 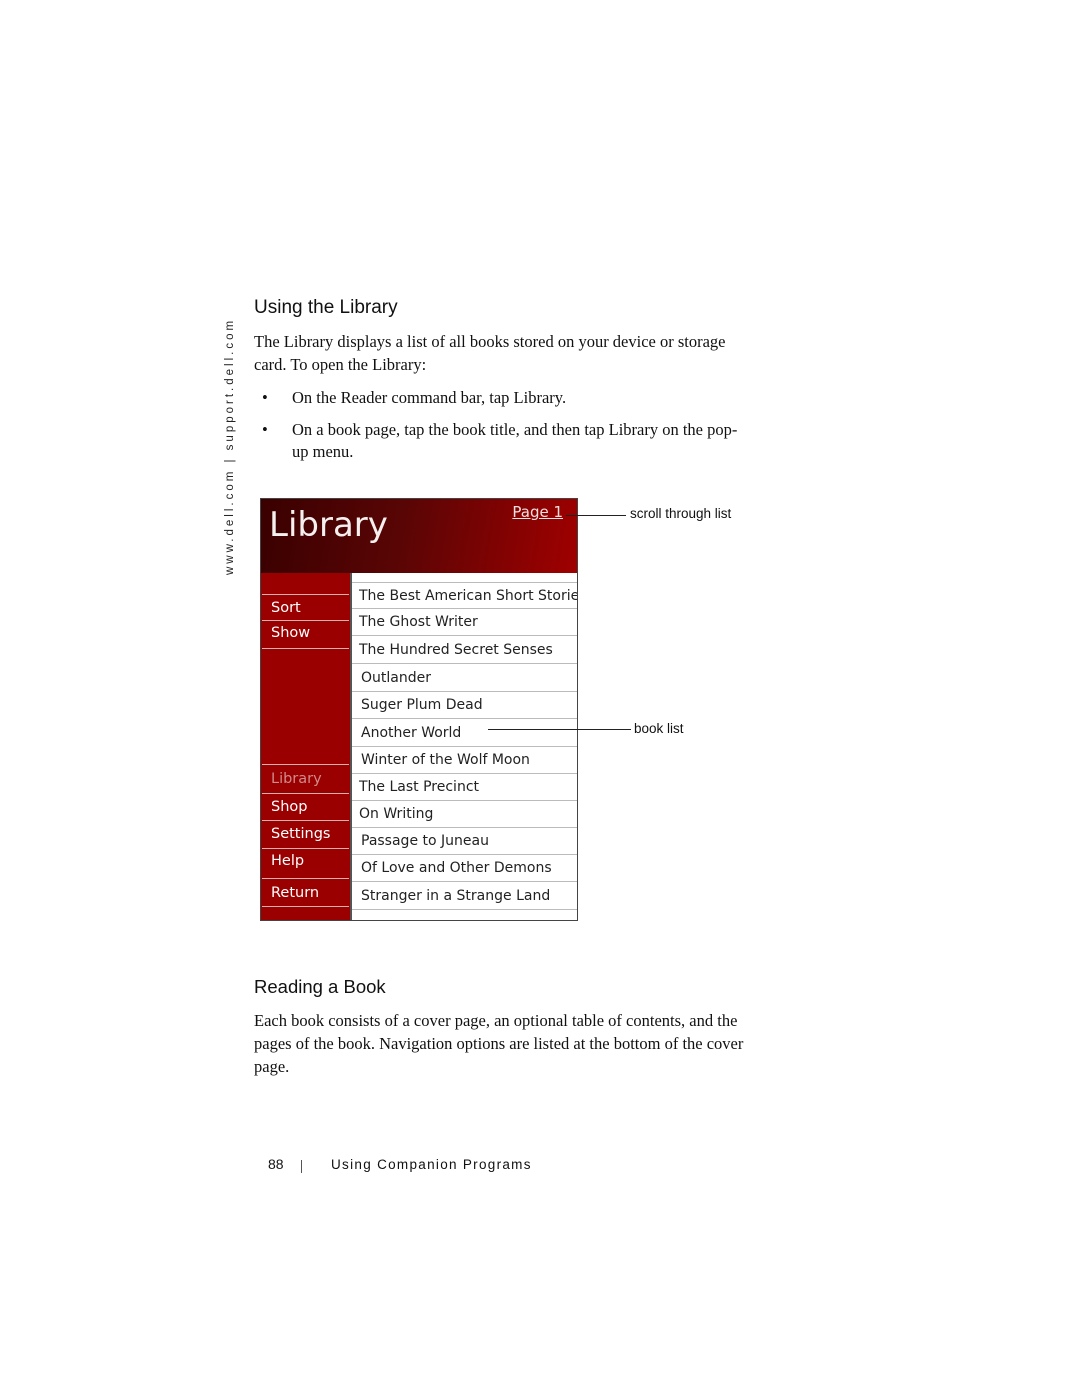 What do you see at coordinates (328, 525) in the screenshot?
I see `library-title: Library` at bounding box center [328, 525].